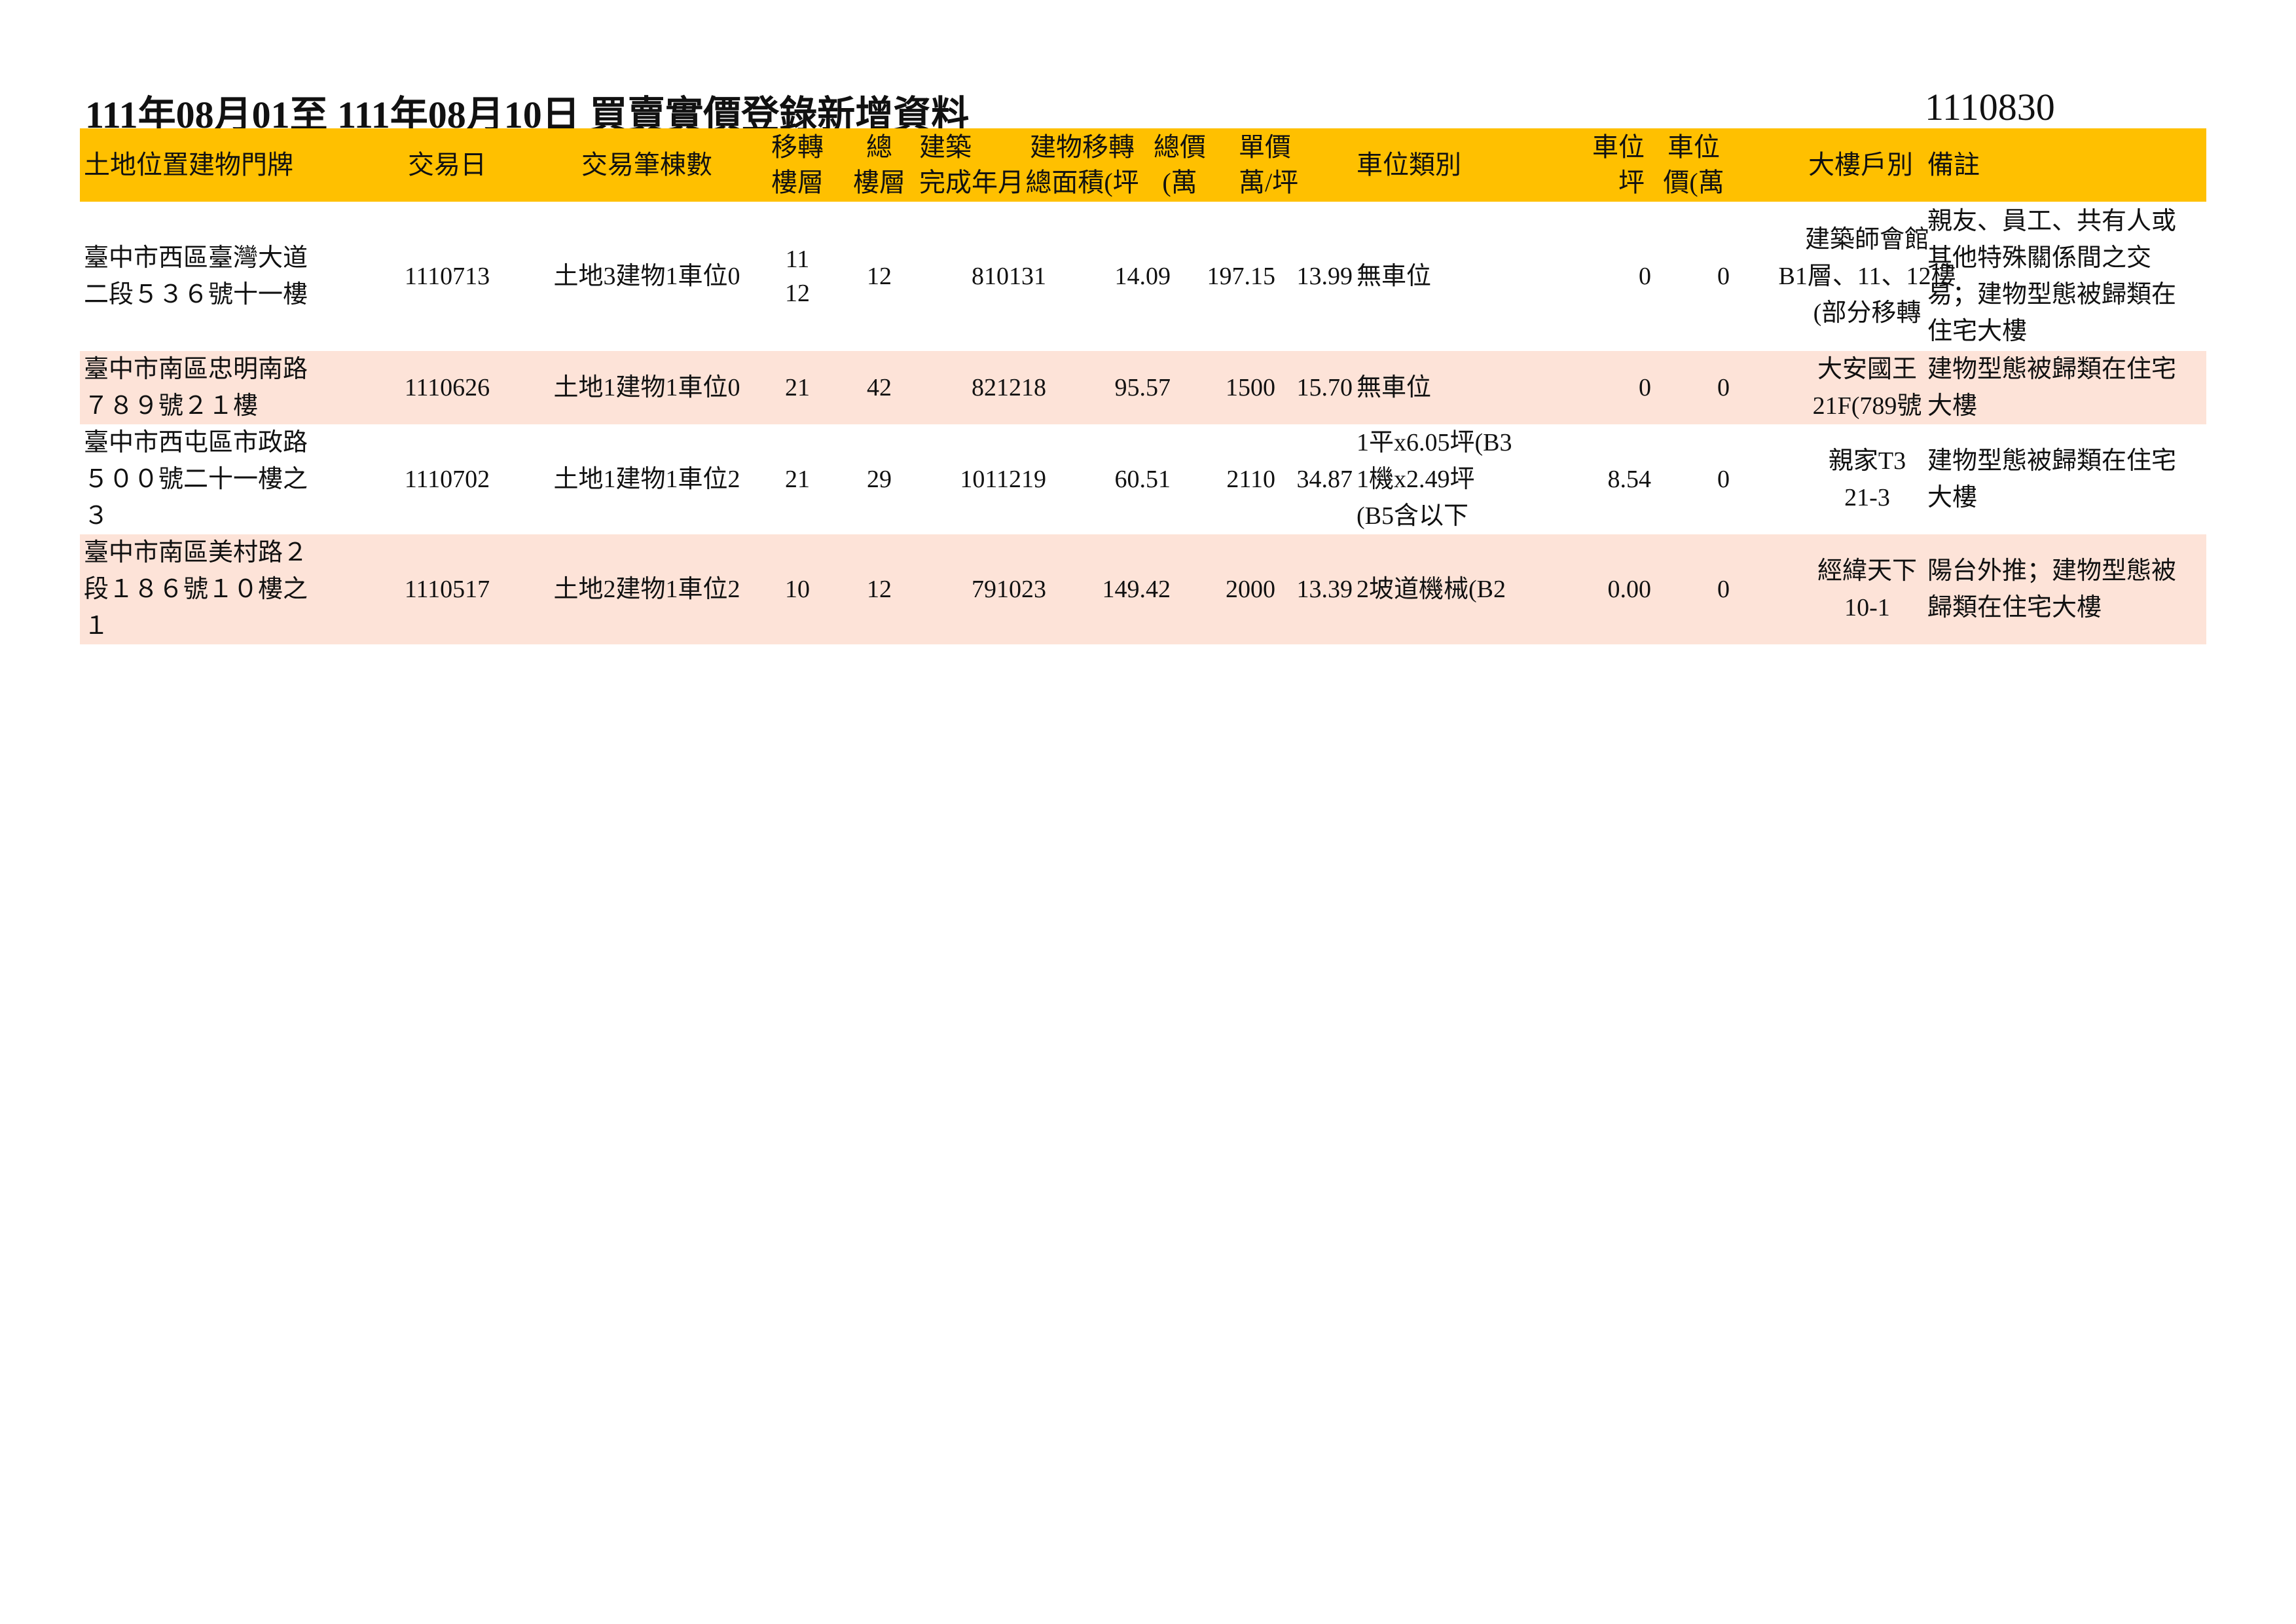 The image size is (2296, 1624). I want to click on cell-total-price: 2000, so click(1250, 589).